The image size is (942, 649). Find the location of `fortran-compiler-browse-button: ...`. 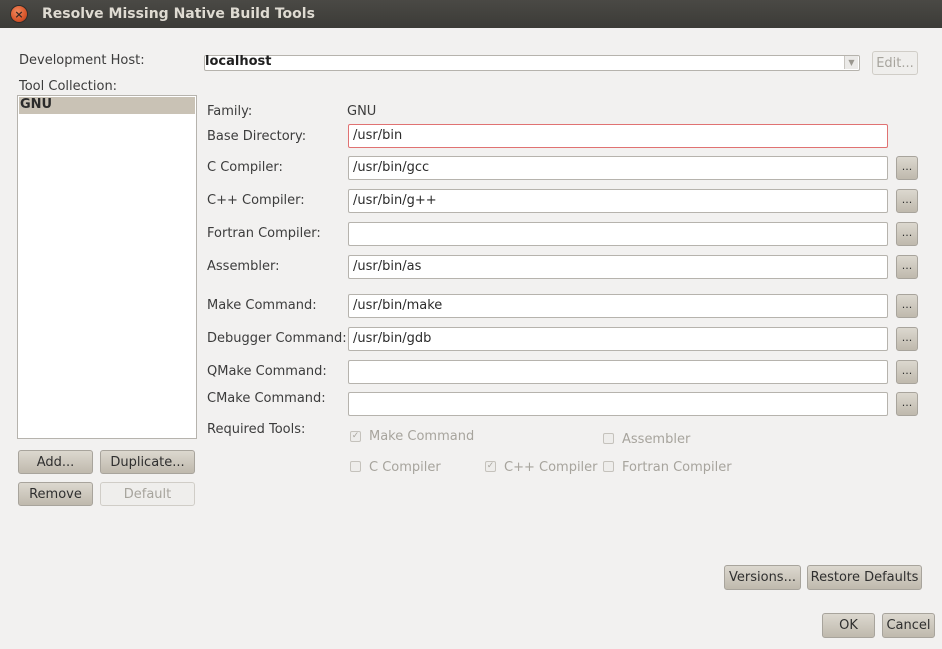

fortran-compiler-browse-button: ... is located at coordinates (907, 234).